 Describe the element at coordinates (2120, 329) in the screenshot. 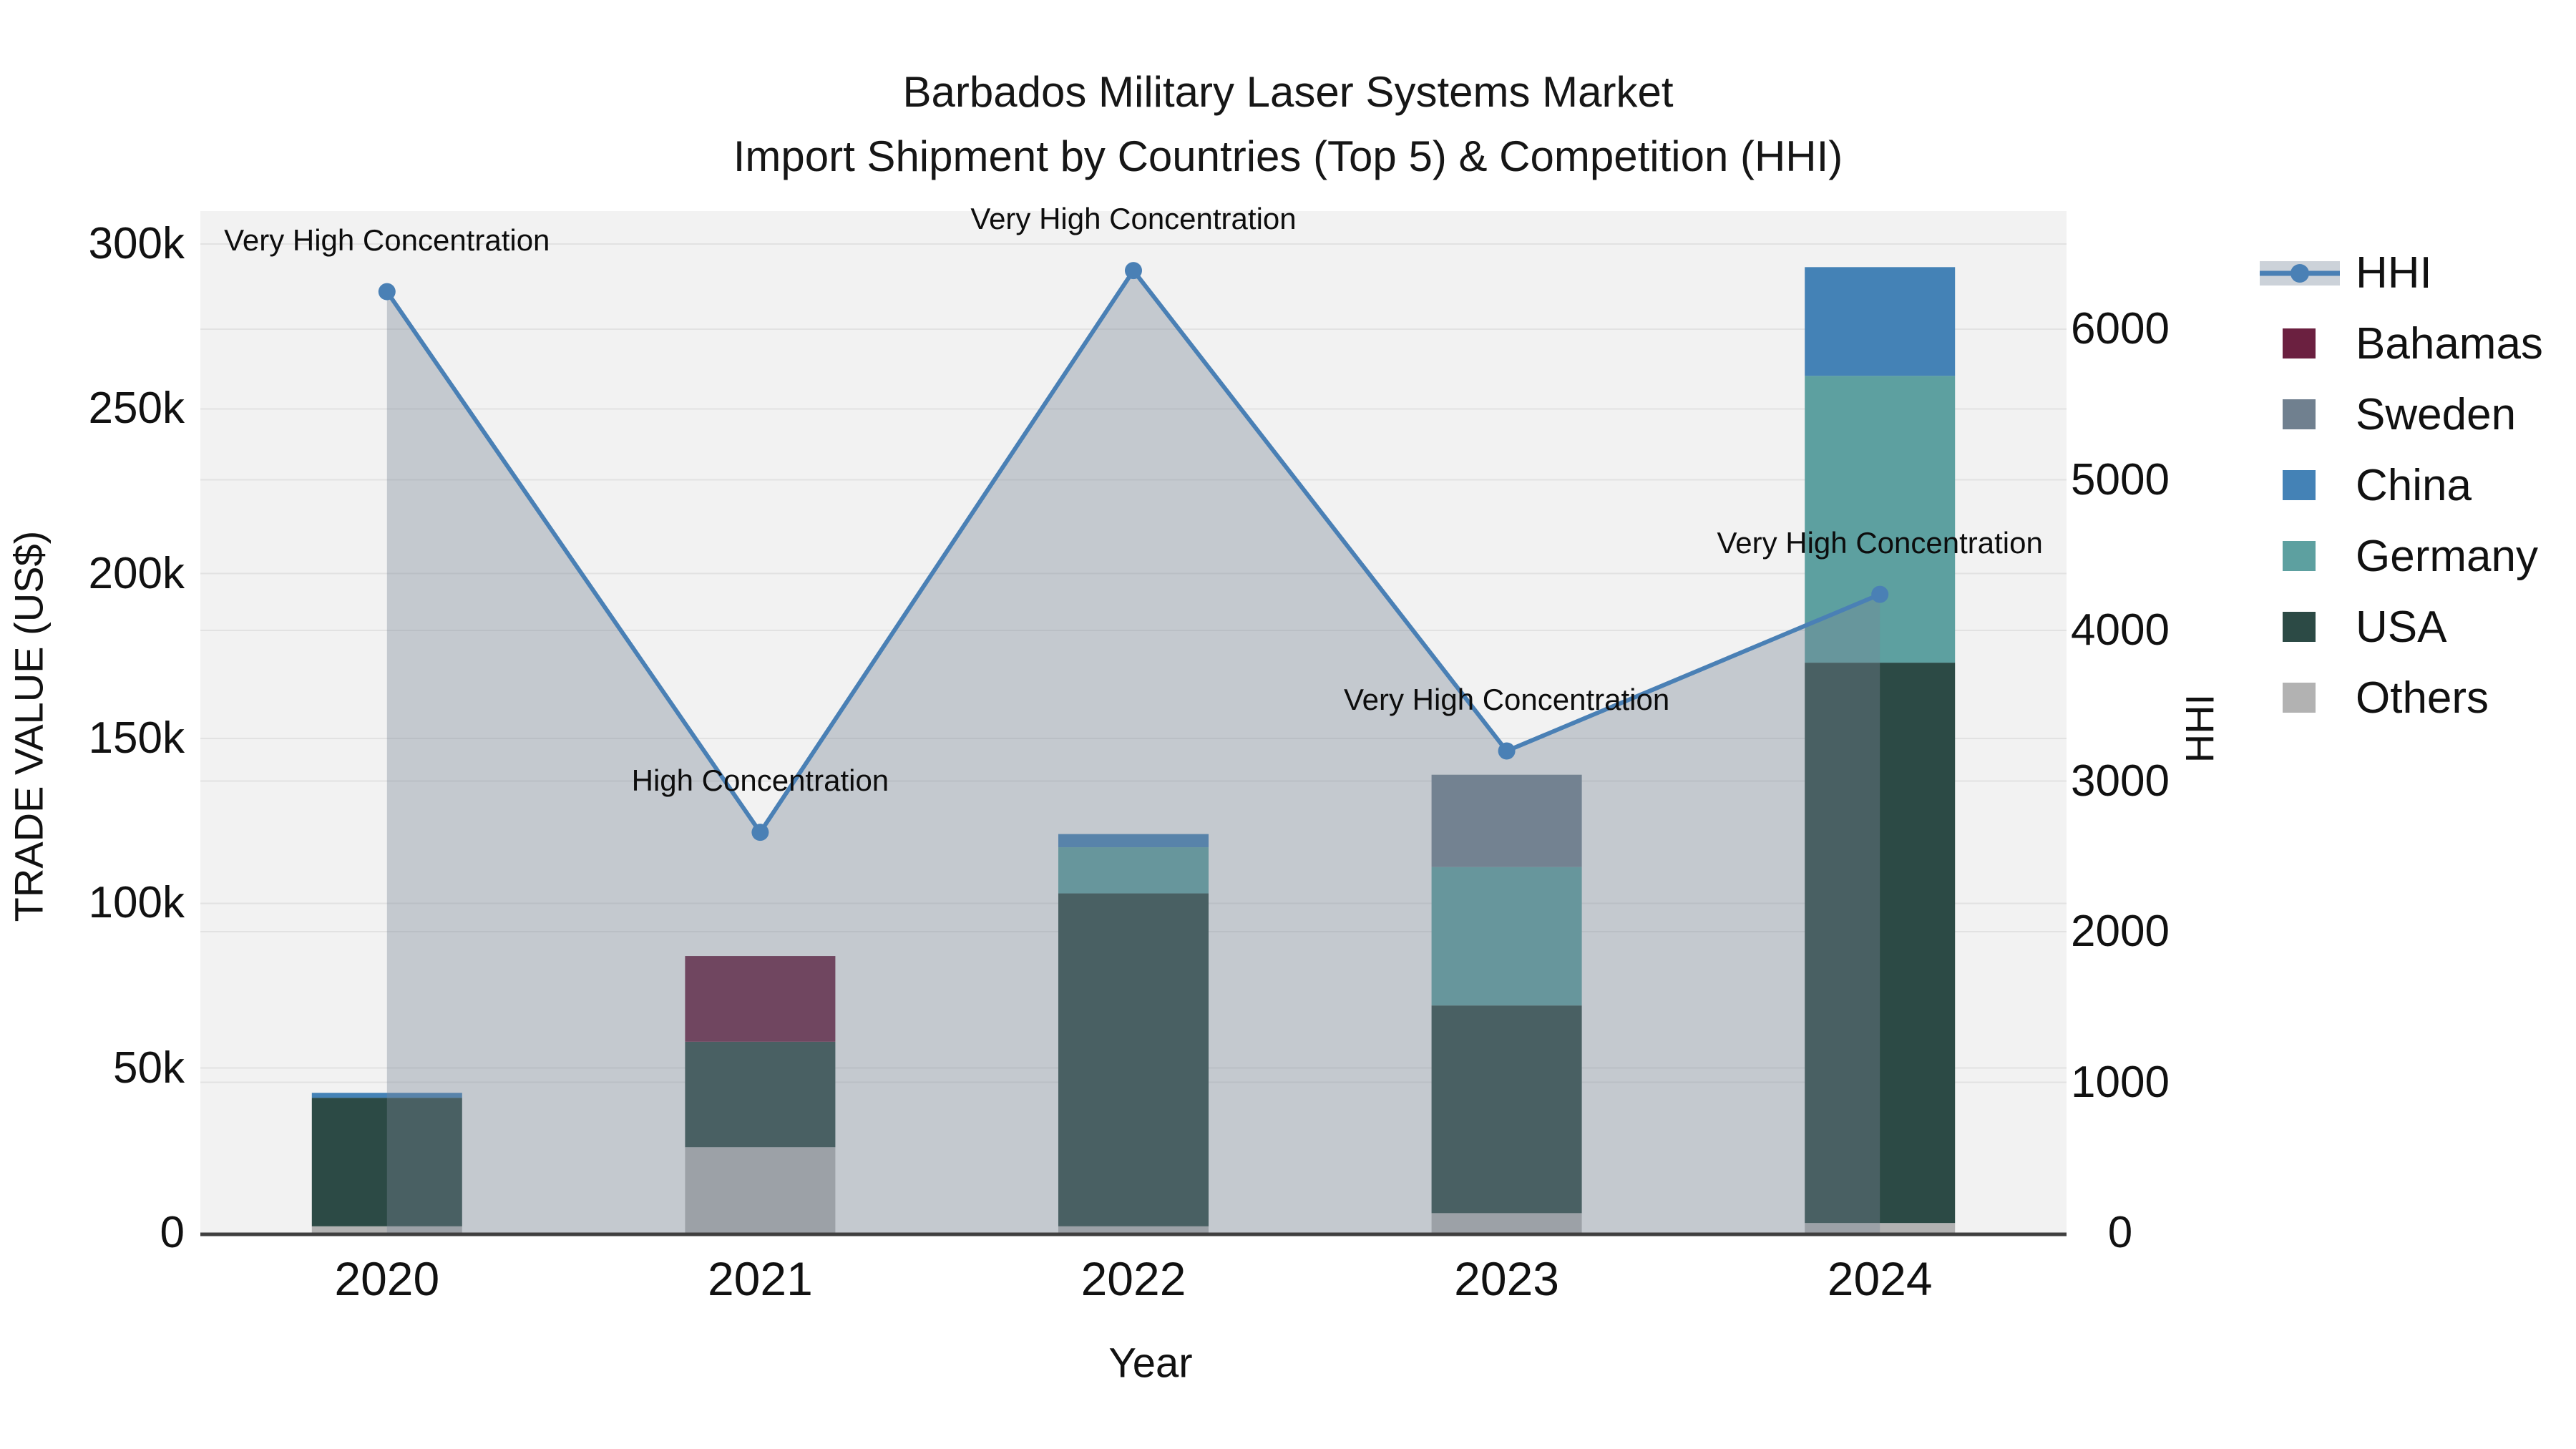

I see `y-right-tick-label: 6000` at that location.